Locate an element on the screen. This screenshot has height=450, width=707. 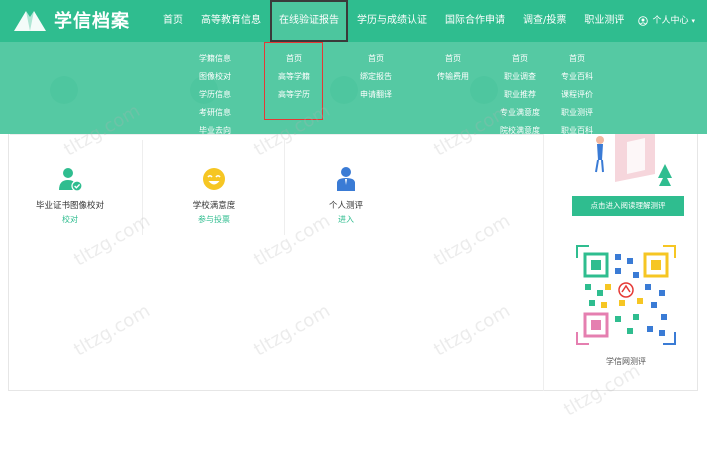
dropdown-col-career-test: 首页 专业百科 课程评价 职业测评 职业百科 is located at coordinates (577, 95).